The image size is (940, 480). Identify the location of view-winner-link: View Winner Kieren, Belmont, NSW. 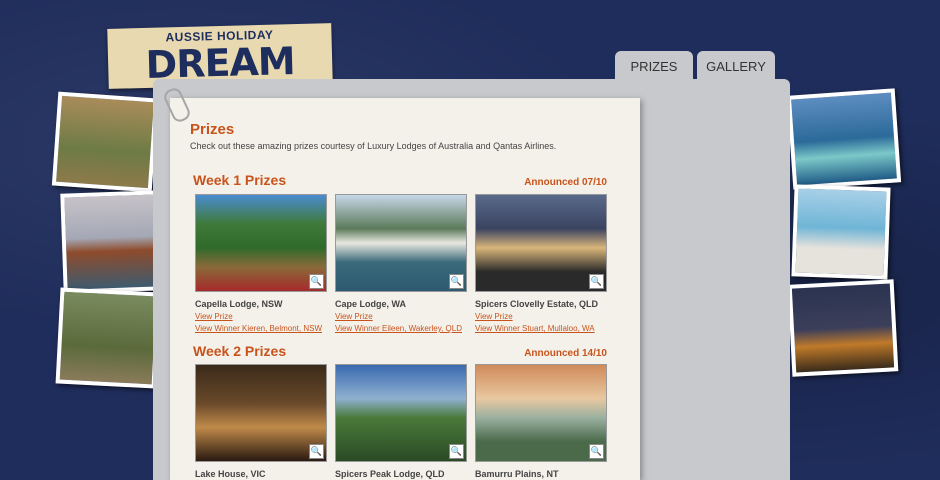
(260, 328).